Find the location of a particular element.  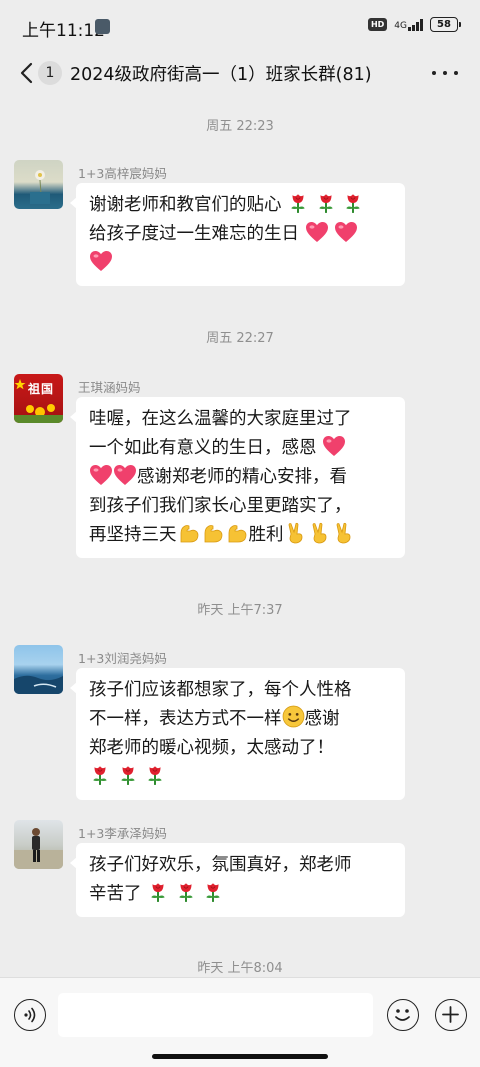

message-timestamp: 昨天 上午7:37 is located at coordinates (240, 610).